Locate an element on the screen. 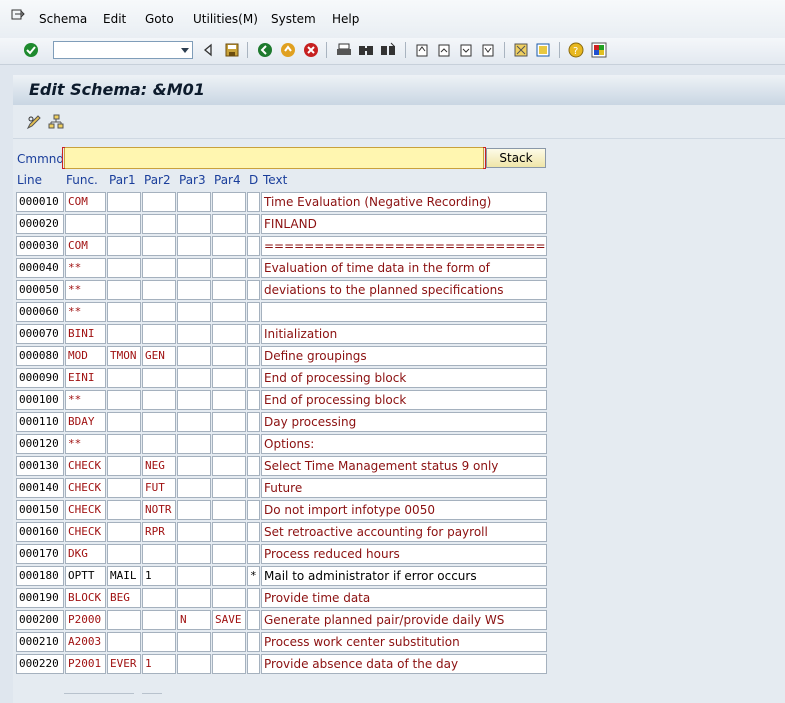  enter-check-icon is located at coordinates (31, 50).